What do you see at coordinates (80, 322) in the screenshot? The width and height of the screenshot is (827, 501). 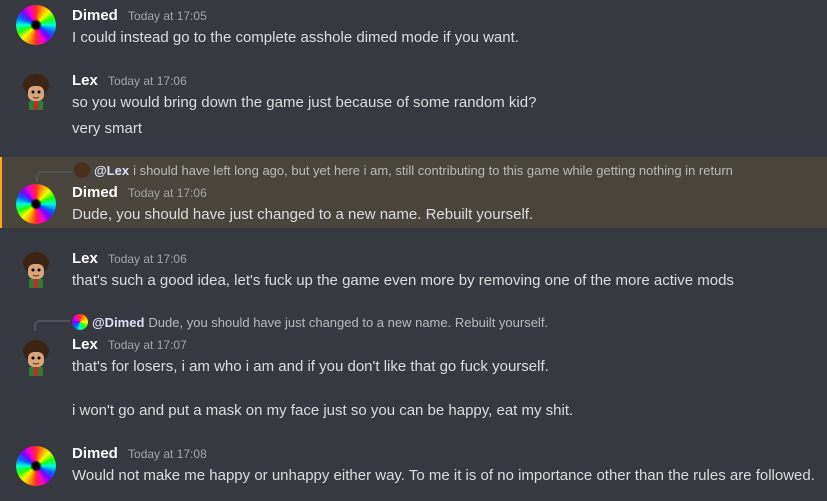 I see `dimed-mini-avatar-icon` at bounding box center [80, 322].